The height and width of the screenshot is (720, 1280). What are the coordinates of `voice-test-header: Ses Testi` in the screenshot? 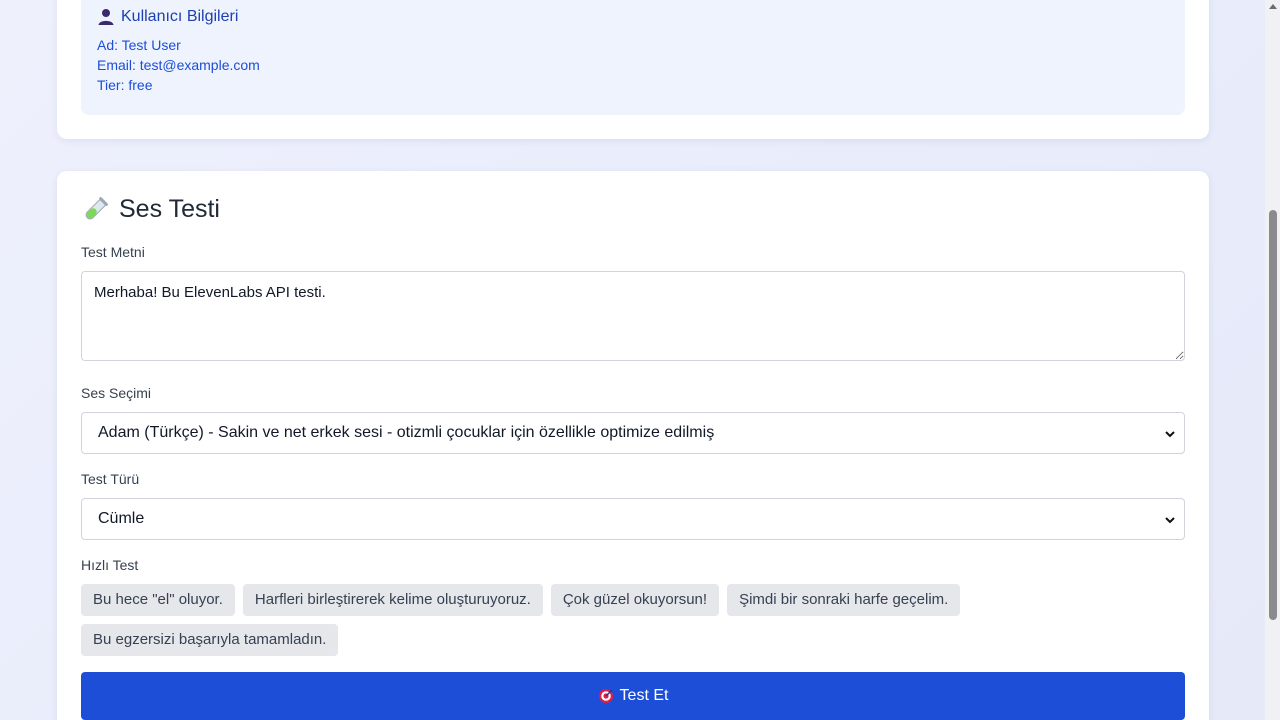 It's located at (150, 209).